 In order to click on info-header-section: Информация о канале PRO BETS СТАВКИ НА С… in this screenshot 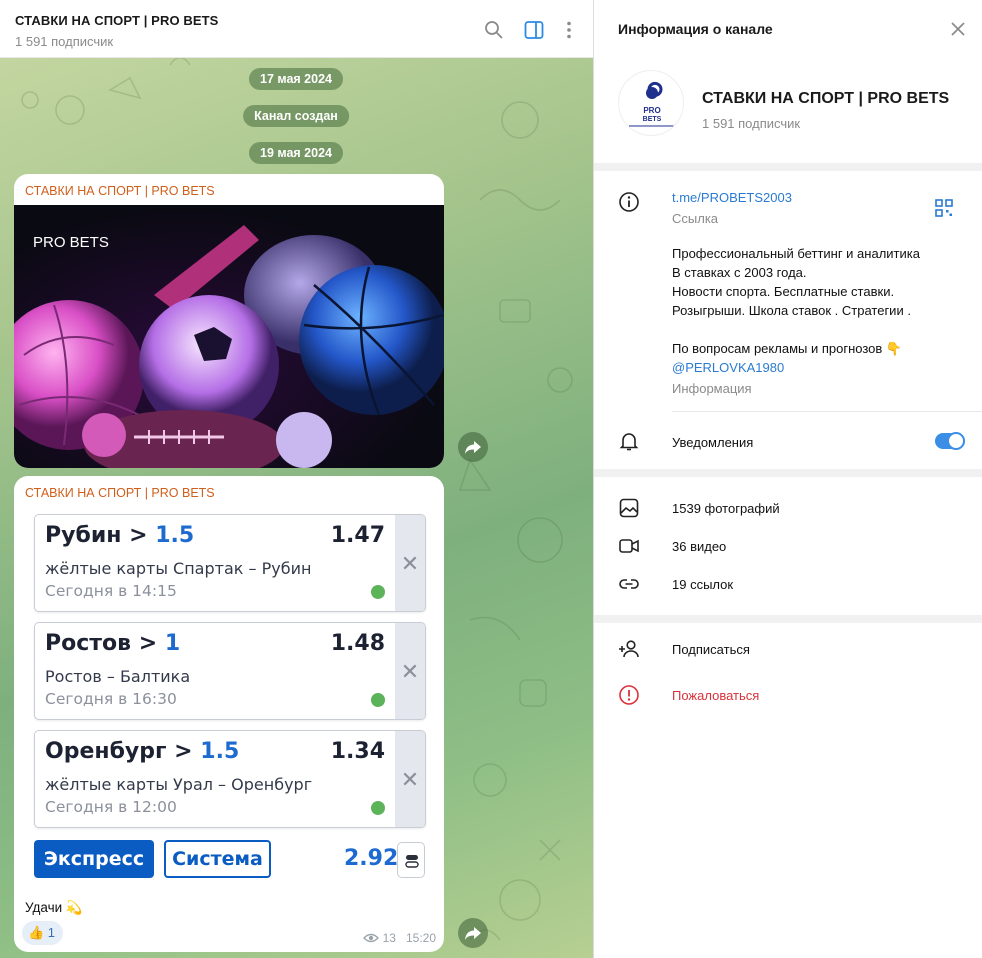, I will do `click(788, 81)`.